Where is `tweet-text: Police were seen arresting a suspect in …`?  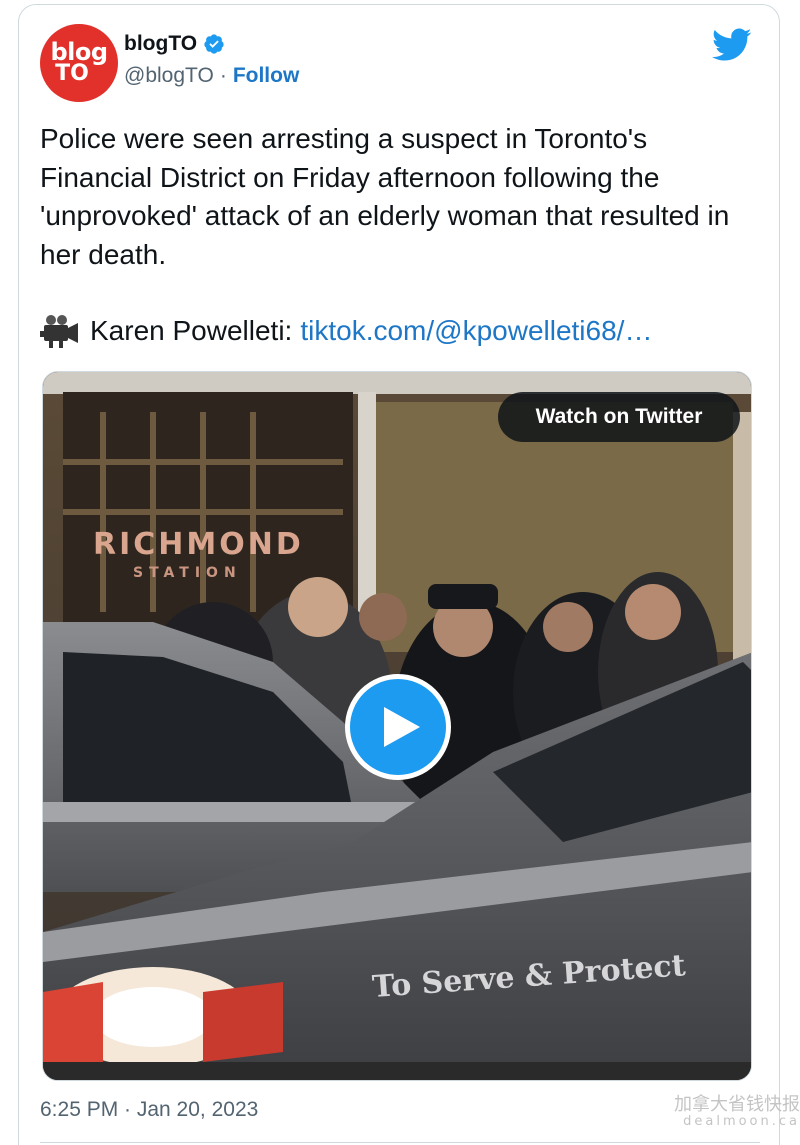
tweet-text: Police were seen arresting a suspect in … is located at coordinates (385, 196).